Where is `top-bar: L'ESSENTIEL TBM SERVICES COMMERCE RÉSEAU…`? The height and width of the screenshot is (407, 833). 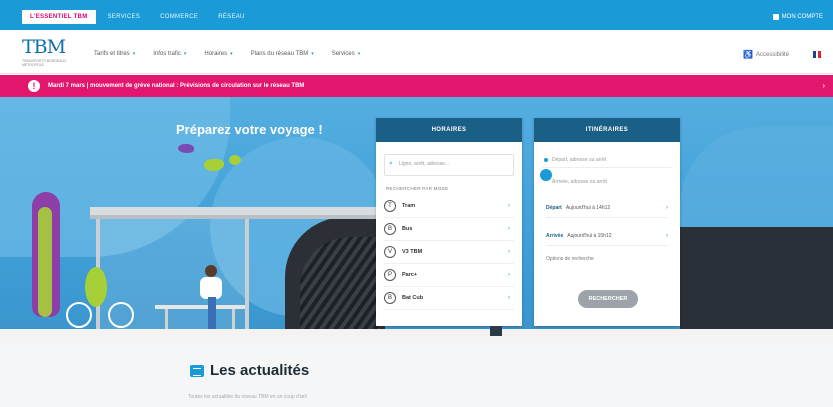 top-bar: L'ESSENTIEL TBM SERVICES COMMERCE RÉSEAU… is located at coordinates (416, 15).